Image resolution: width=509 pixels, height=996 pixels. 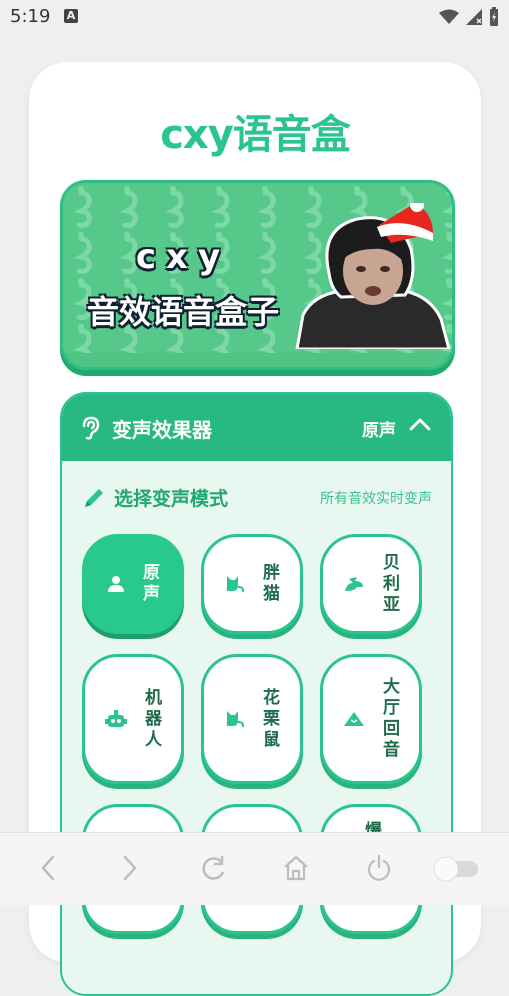 I want to click on app-title: cxy语音盒, so click(x=255, y=135).